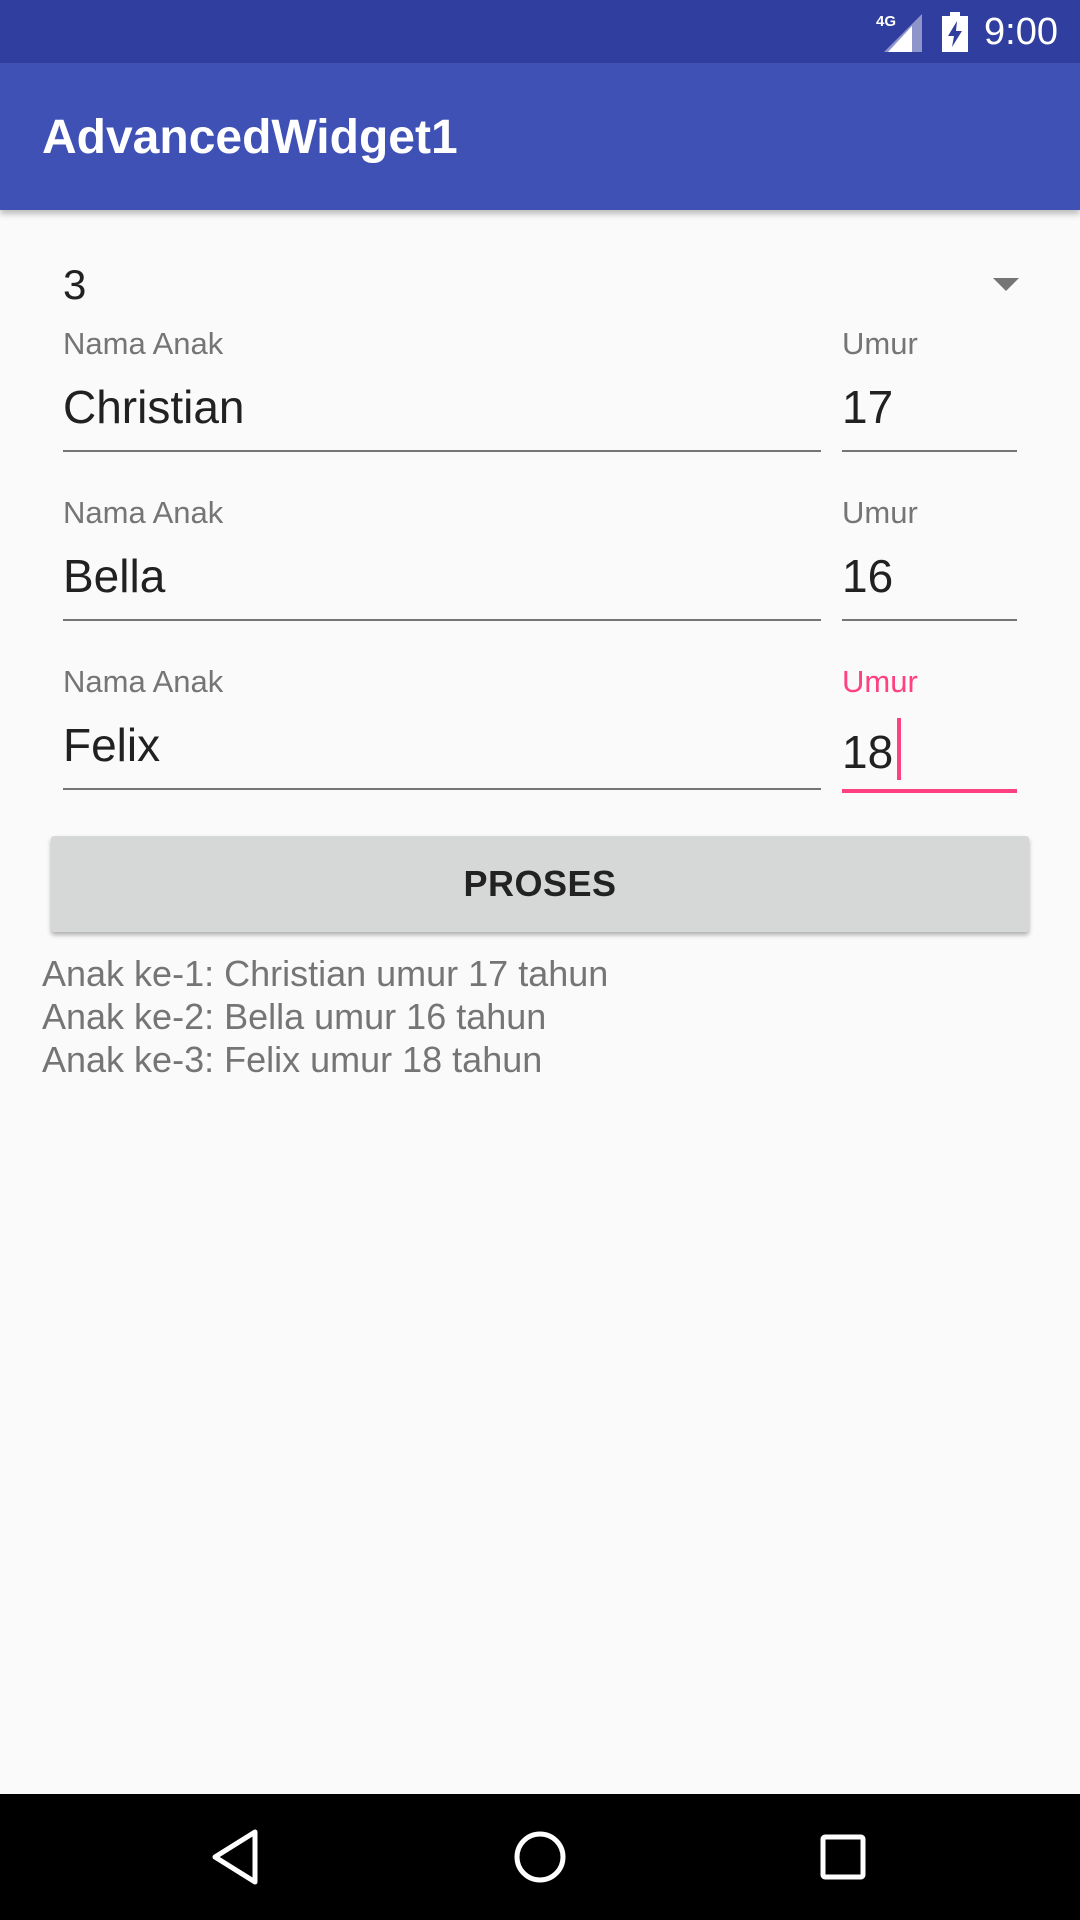  Describe the element at coordinates (1021, 32) in the screenshot. I see `clock: 9:00` at that location.